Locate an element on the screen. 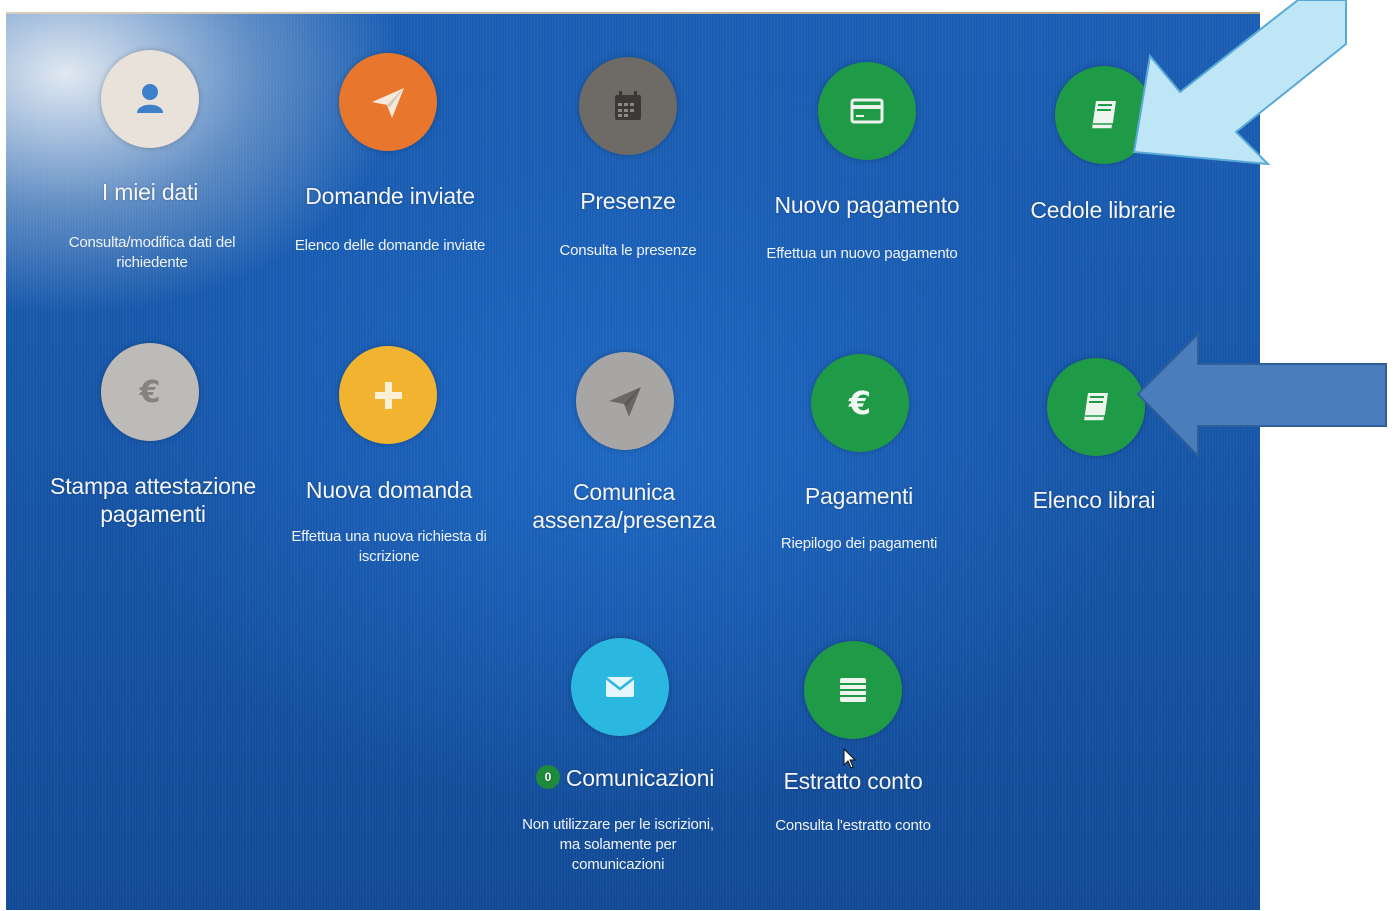  tile-title: 0 Comunicazioni is located at coordinates (625, 778).